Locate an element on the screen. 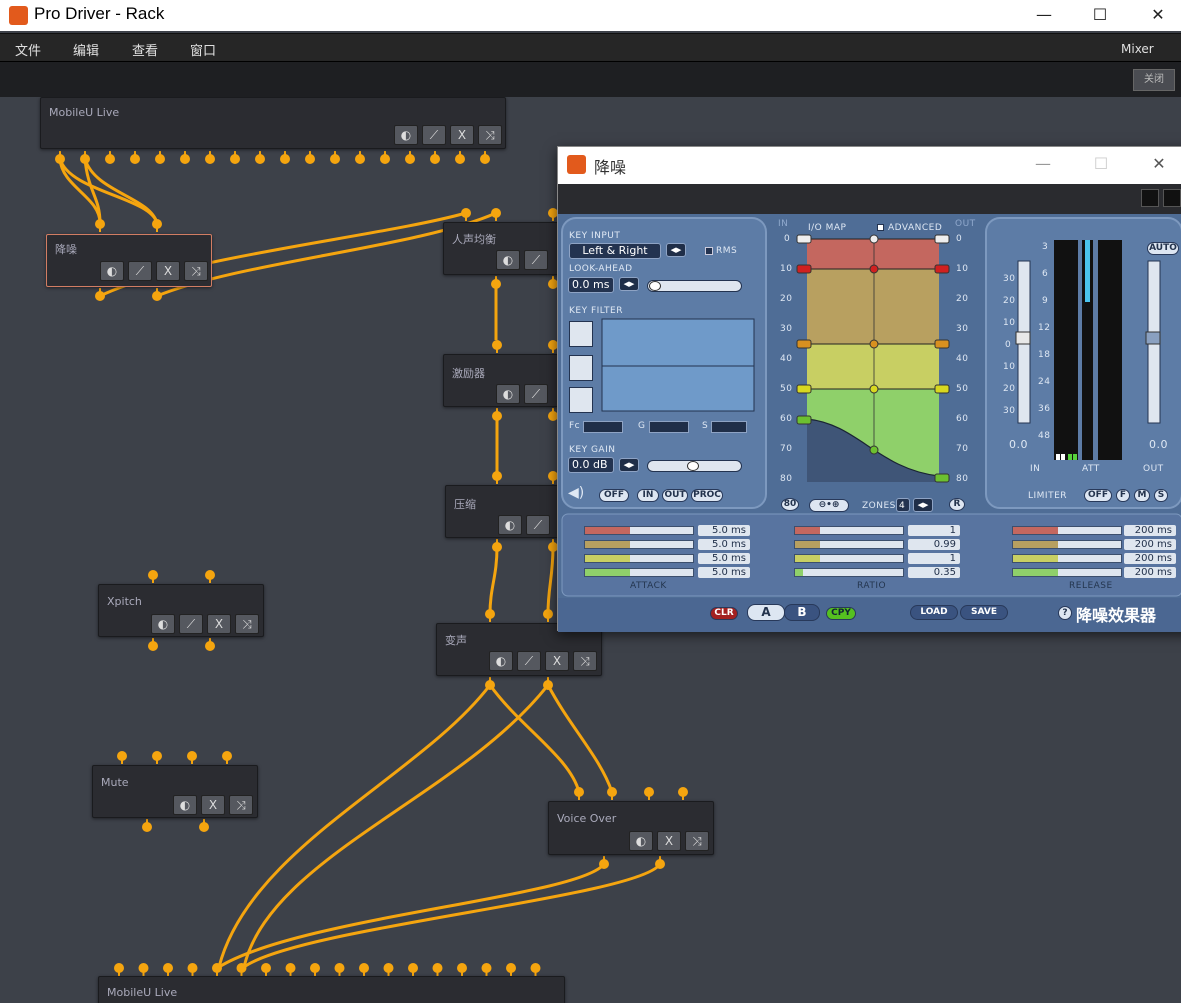 The height and width of the screenshot is (1003, 1181). attack-value-3: 5.0 ms is located at coordinates (724, 558).